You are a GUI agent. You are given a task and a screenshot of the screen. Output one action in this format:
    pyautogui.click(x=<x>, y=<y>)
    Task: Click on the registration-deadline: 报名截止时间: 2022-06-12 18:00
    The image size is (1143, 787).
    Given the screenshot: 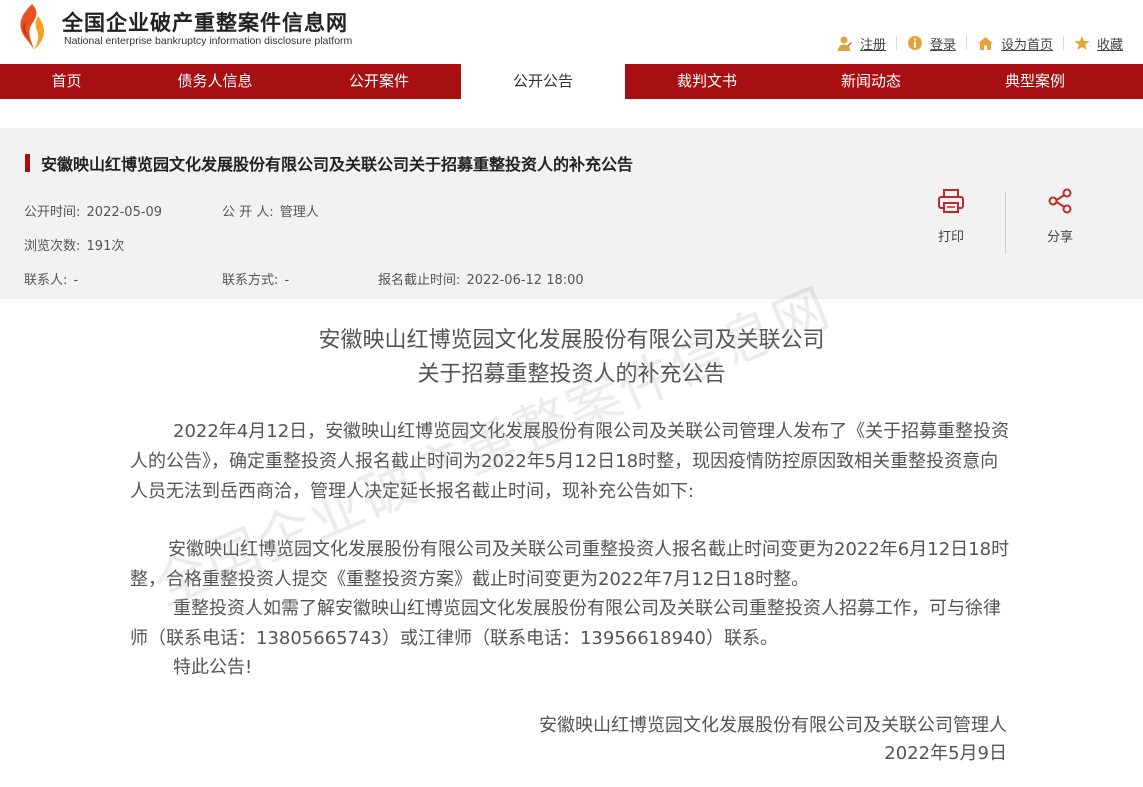 What is the action you would take?
    pyautogui.click(x=481, y=278)
    